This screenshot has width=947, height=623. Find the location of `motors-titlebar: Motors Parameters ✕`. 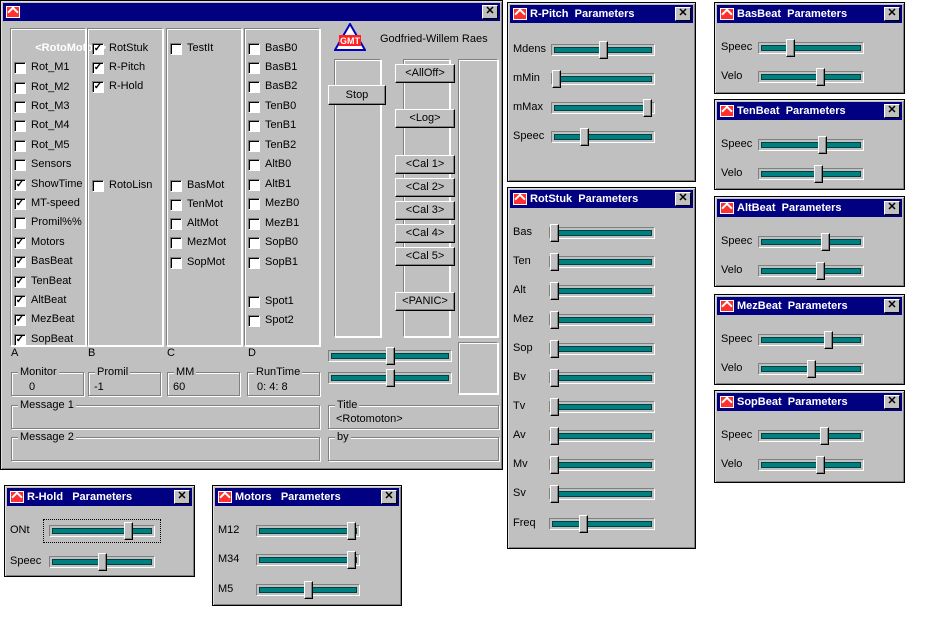

motors-titlebar: Motors Parameters ✕ is located at coordinates (307, 497).